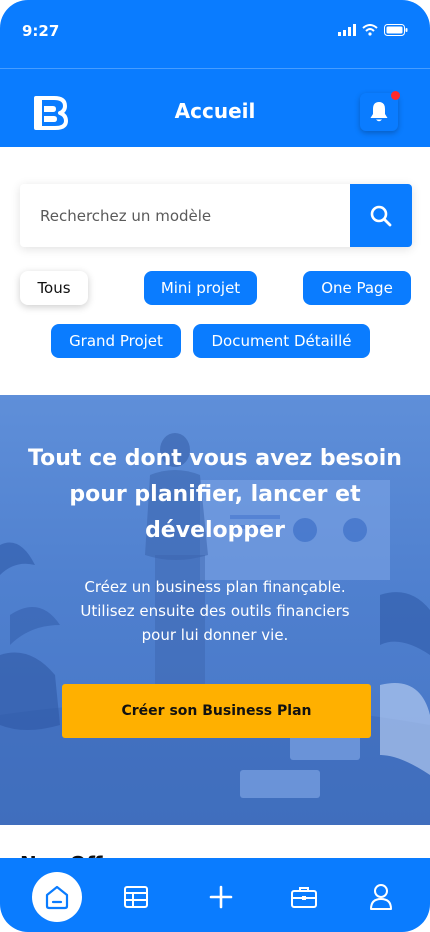 Image resolution: width=430 pixels, height=932 pixels. What do you see at coordinates (200, 288) in the screenshot?
I see `filter-chip-mini-projet: Mini projet` at bounding box center [200, 288].